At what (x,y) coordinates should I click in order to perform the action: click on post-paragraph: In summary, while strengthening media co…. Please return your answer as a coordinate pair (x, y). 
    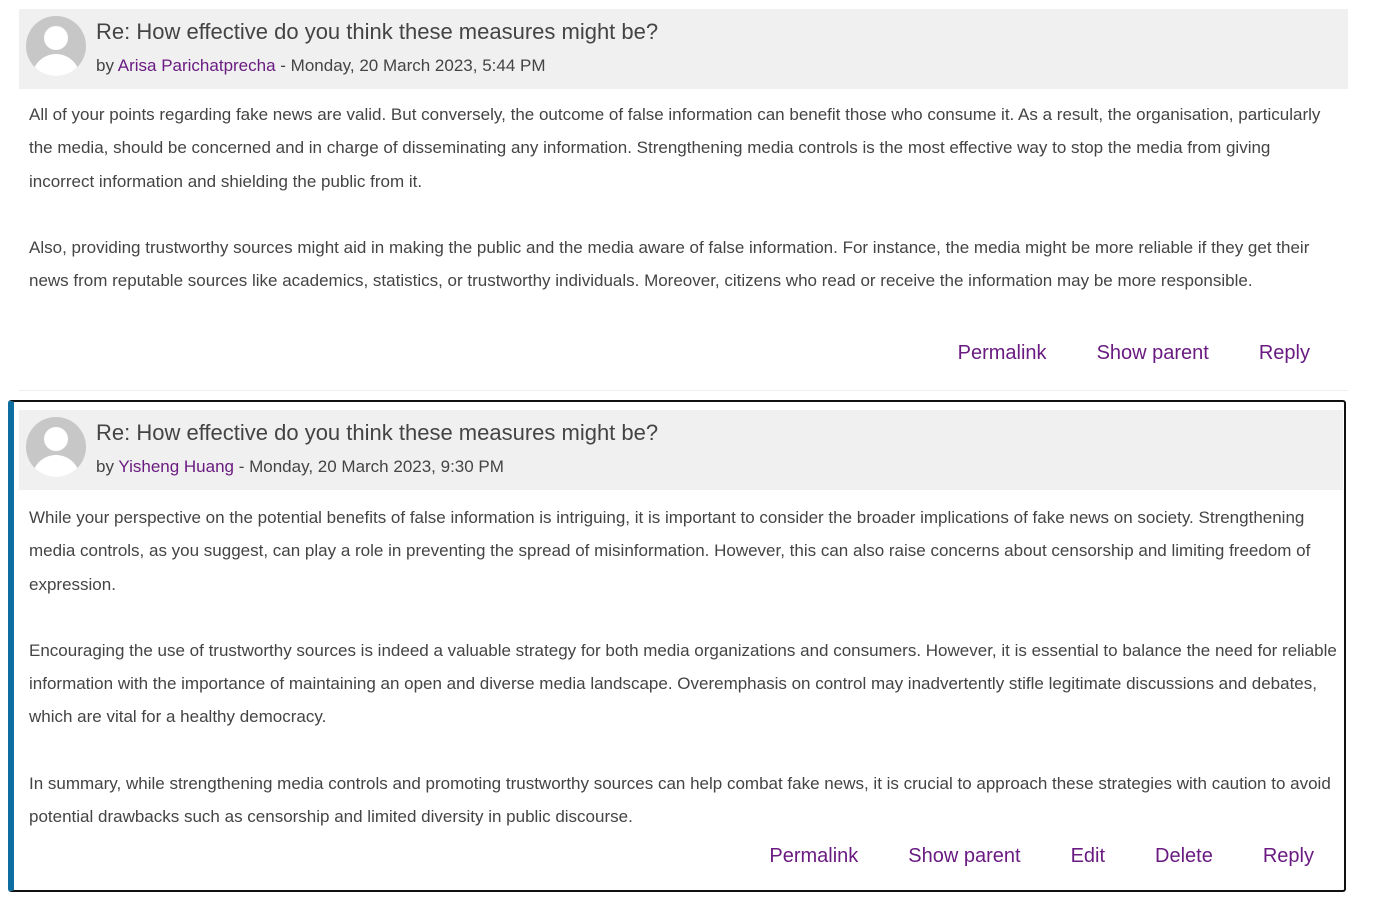
    Looking at the image, I should click on (680, 800).